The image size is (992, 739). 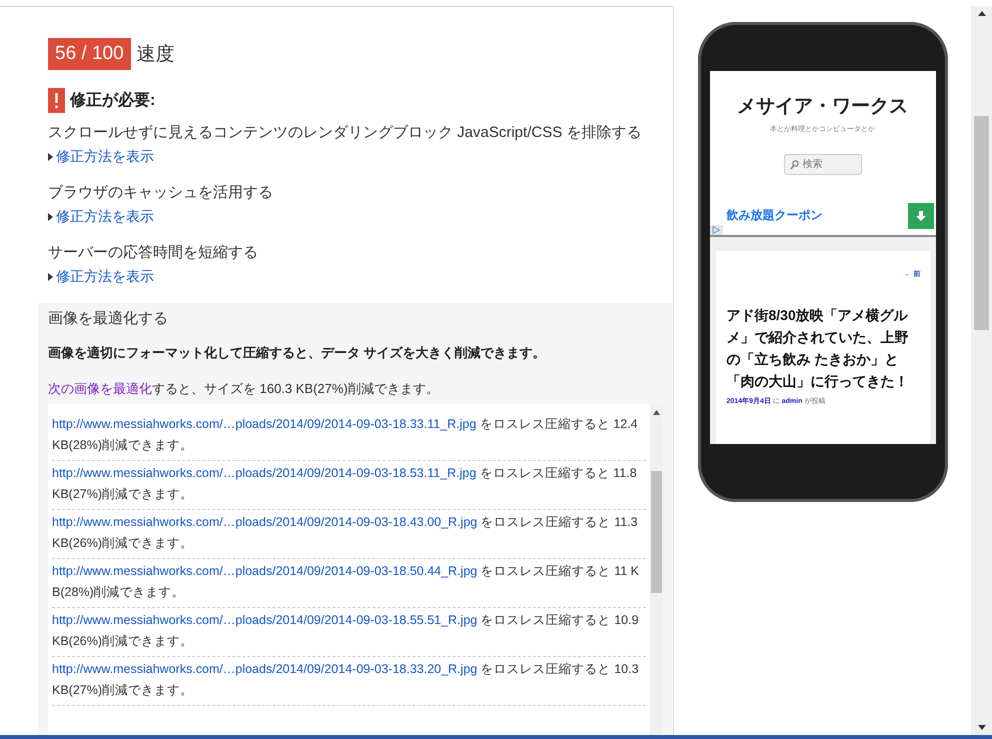 I want to click on image-url-link: http://www.messiahworks.com/…ploads/2014/09/2014-09-03-18.55.51_R.jpg, so click(x=265, y=620).